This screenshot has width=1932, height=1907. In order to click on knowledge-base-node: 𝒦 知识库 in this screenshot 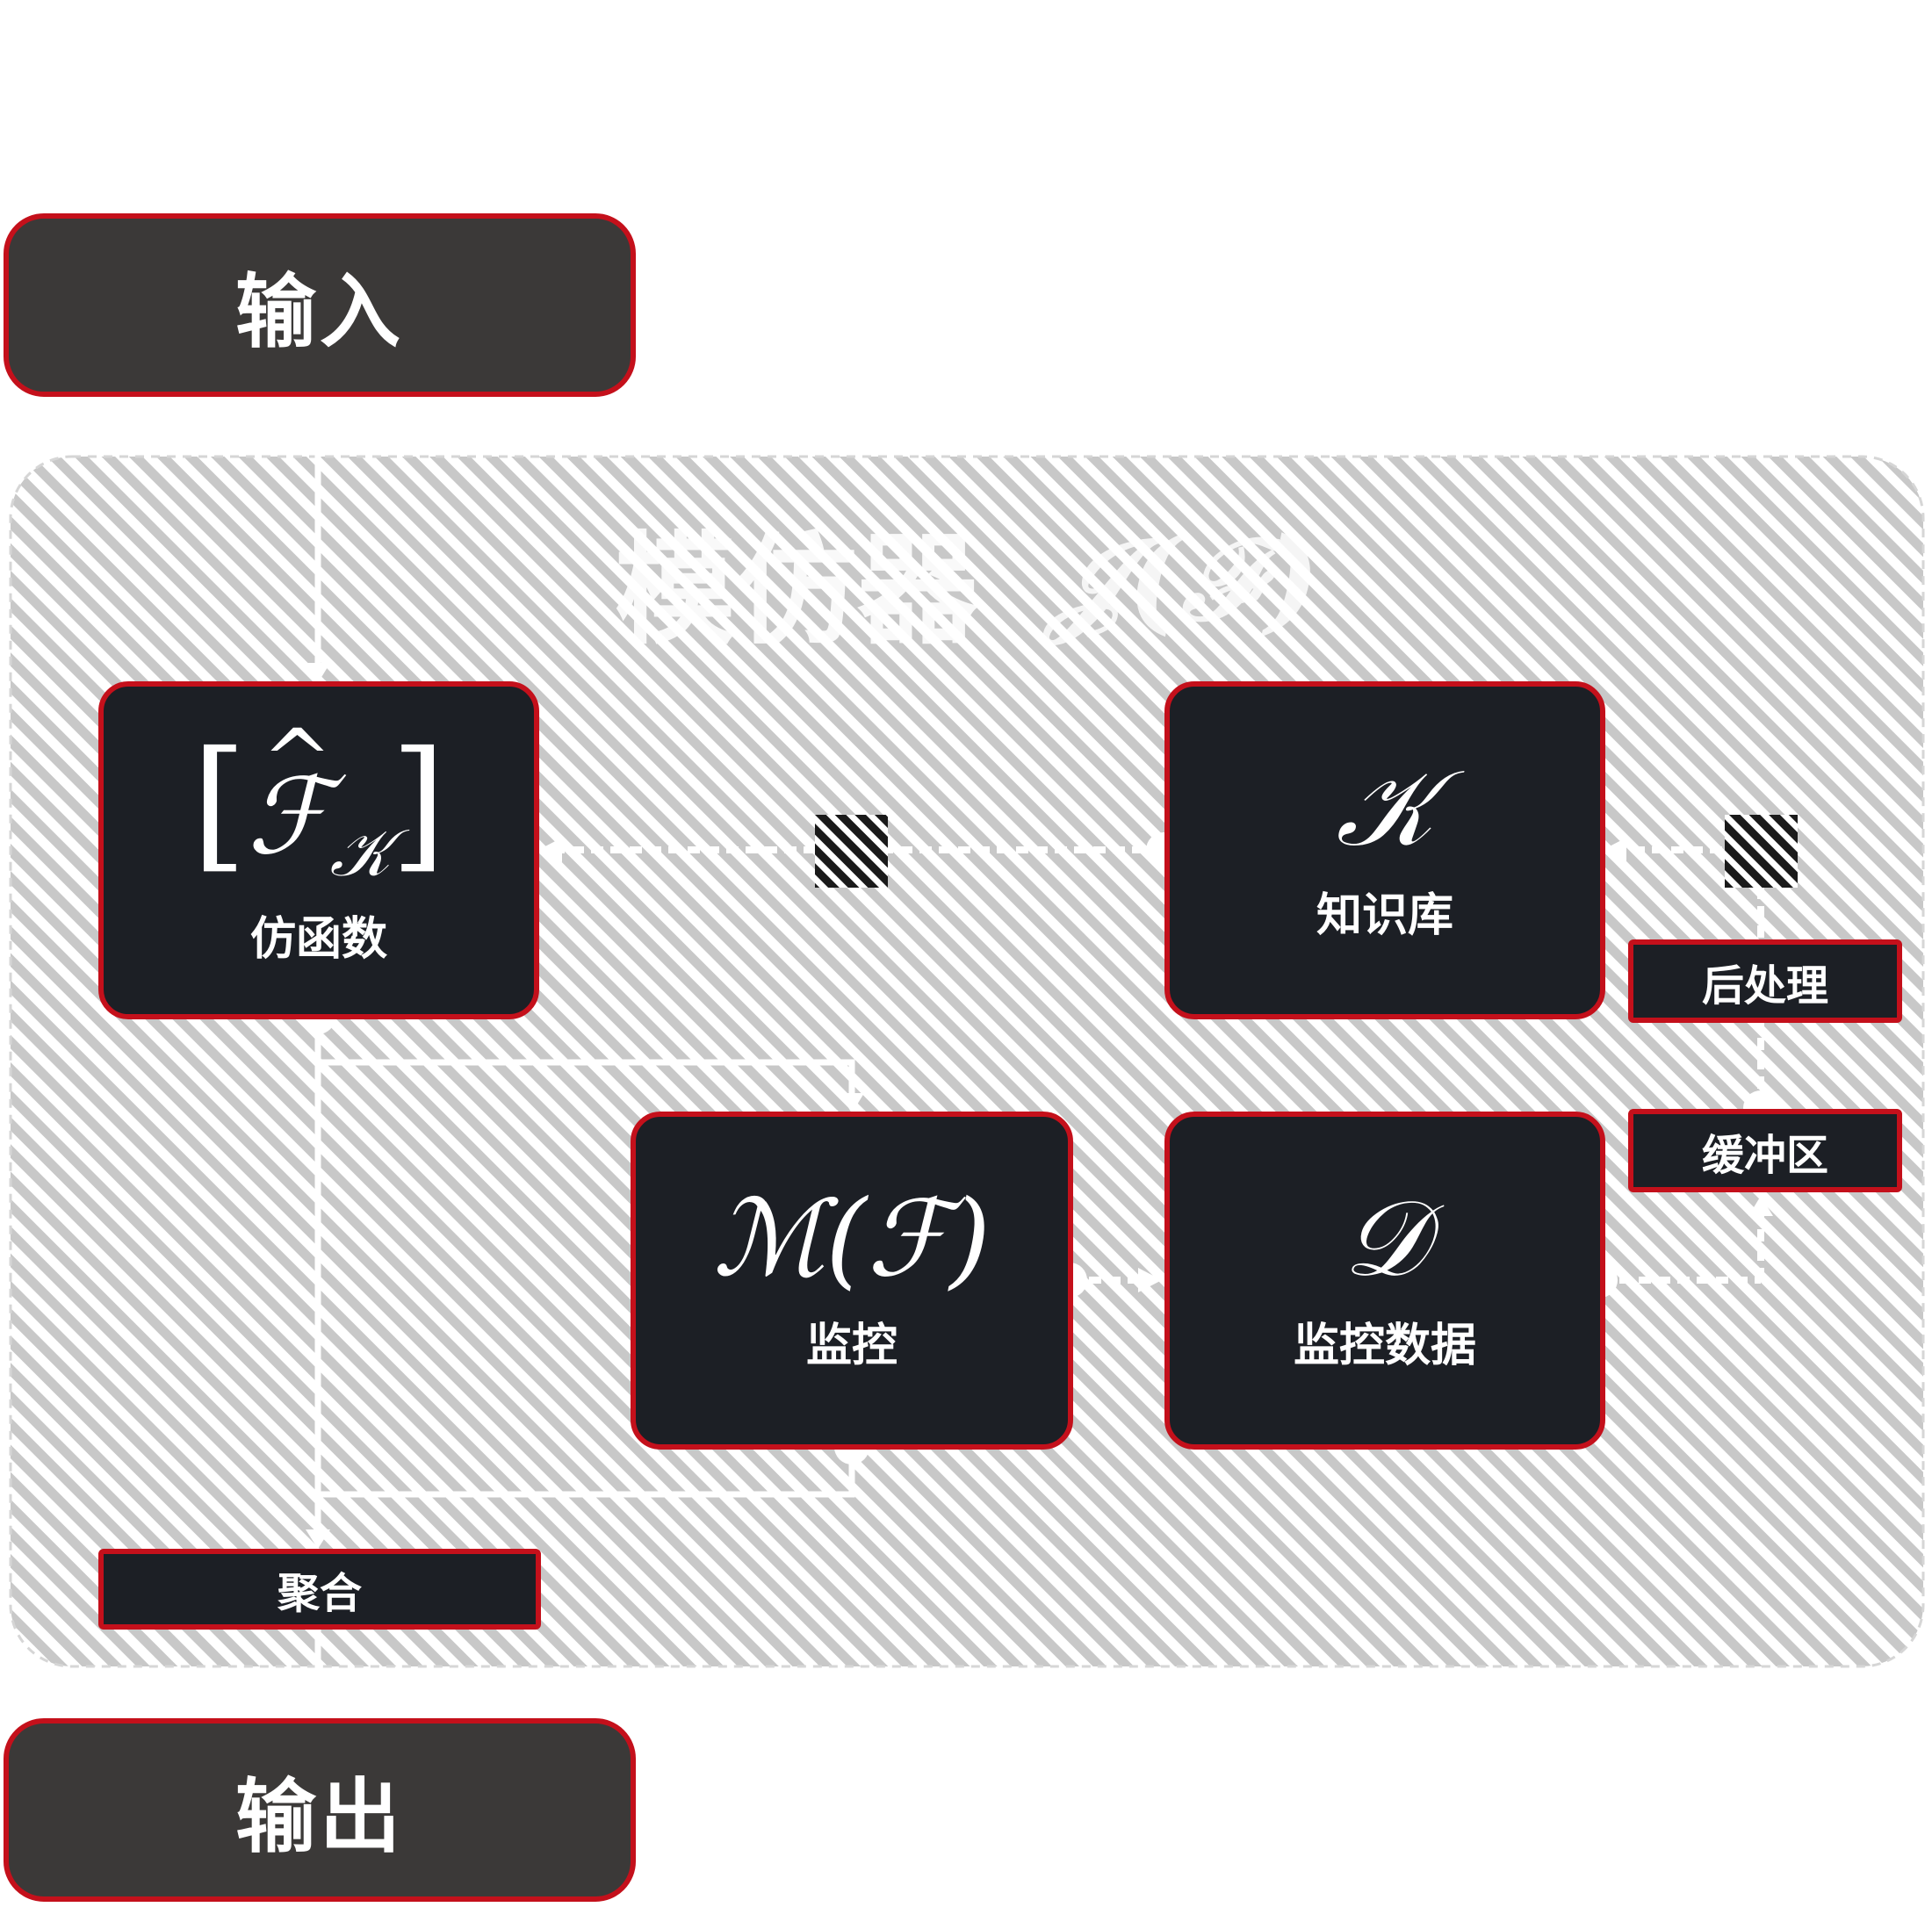, I will do `click(1384, 850)`.